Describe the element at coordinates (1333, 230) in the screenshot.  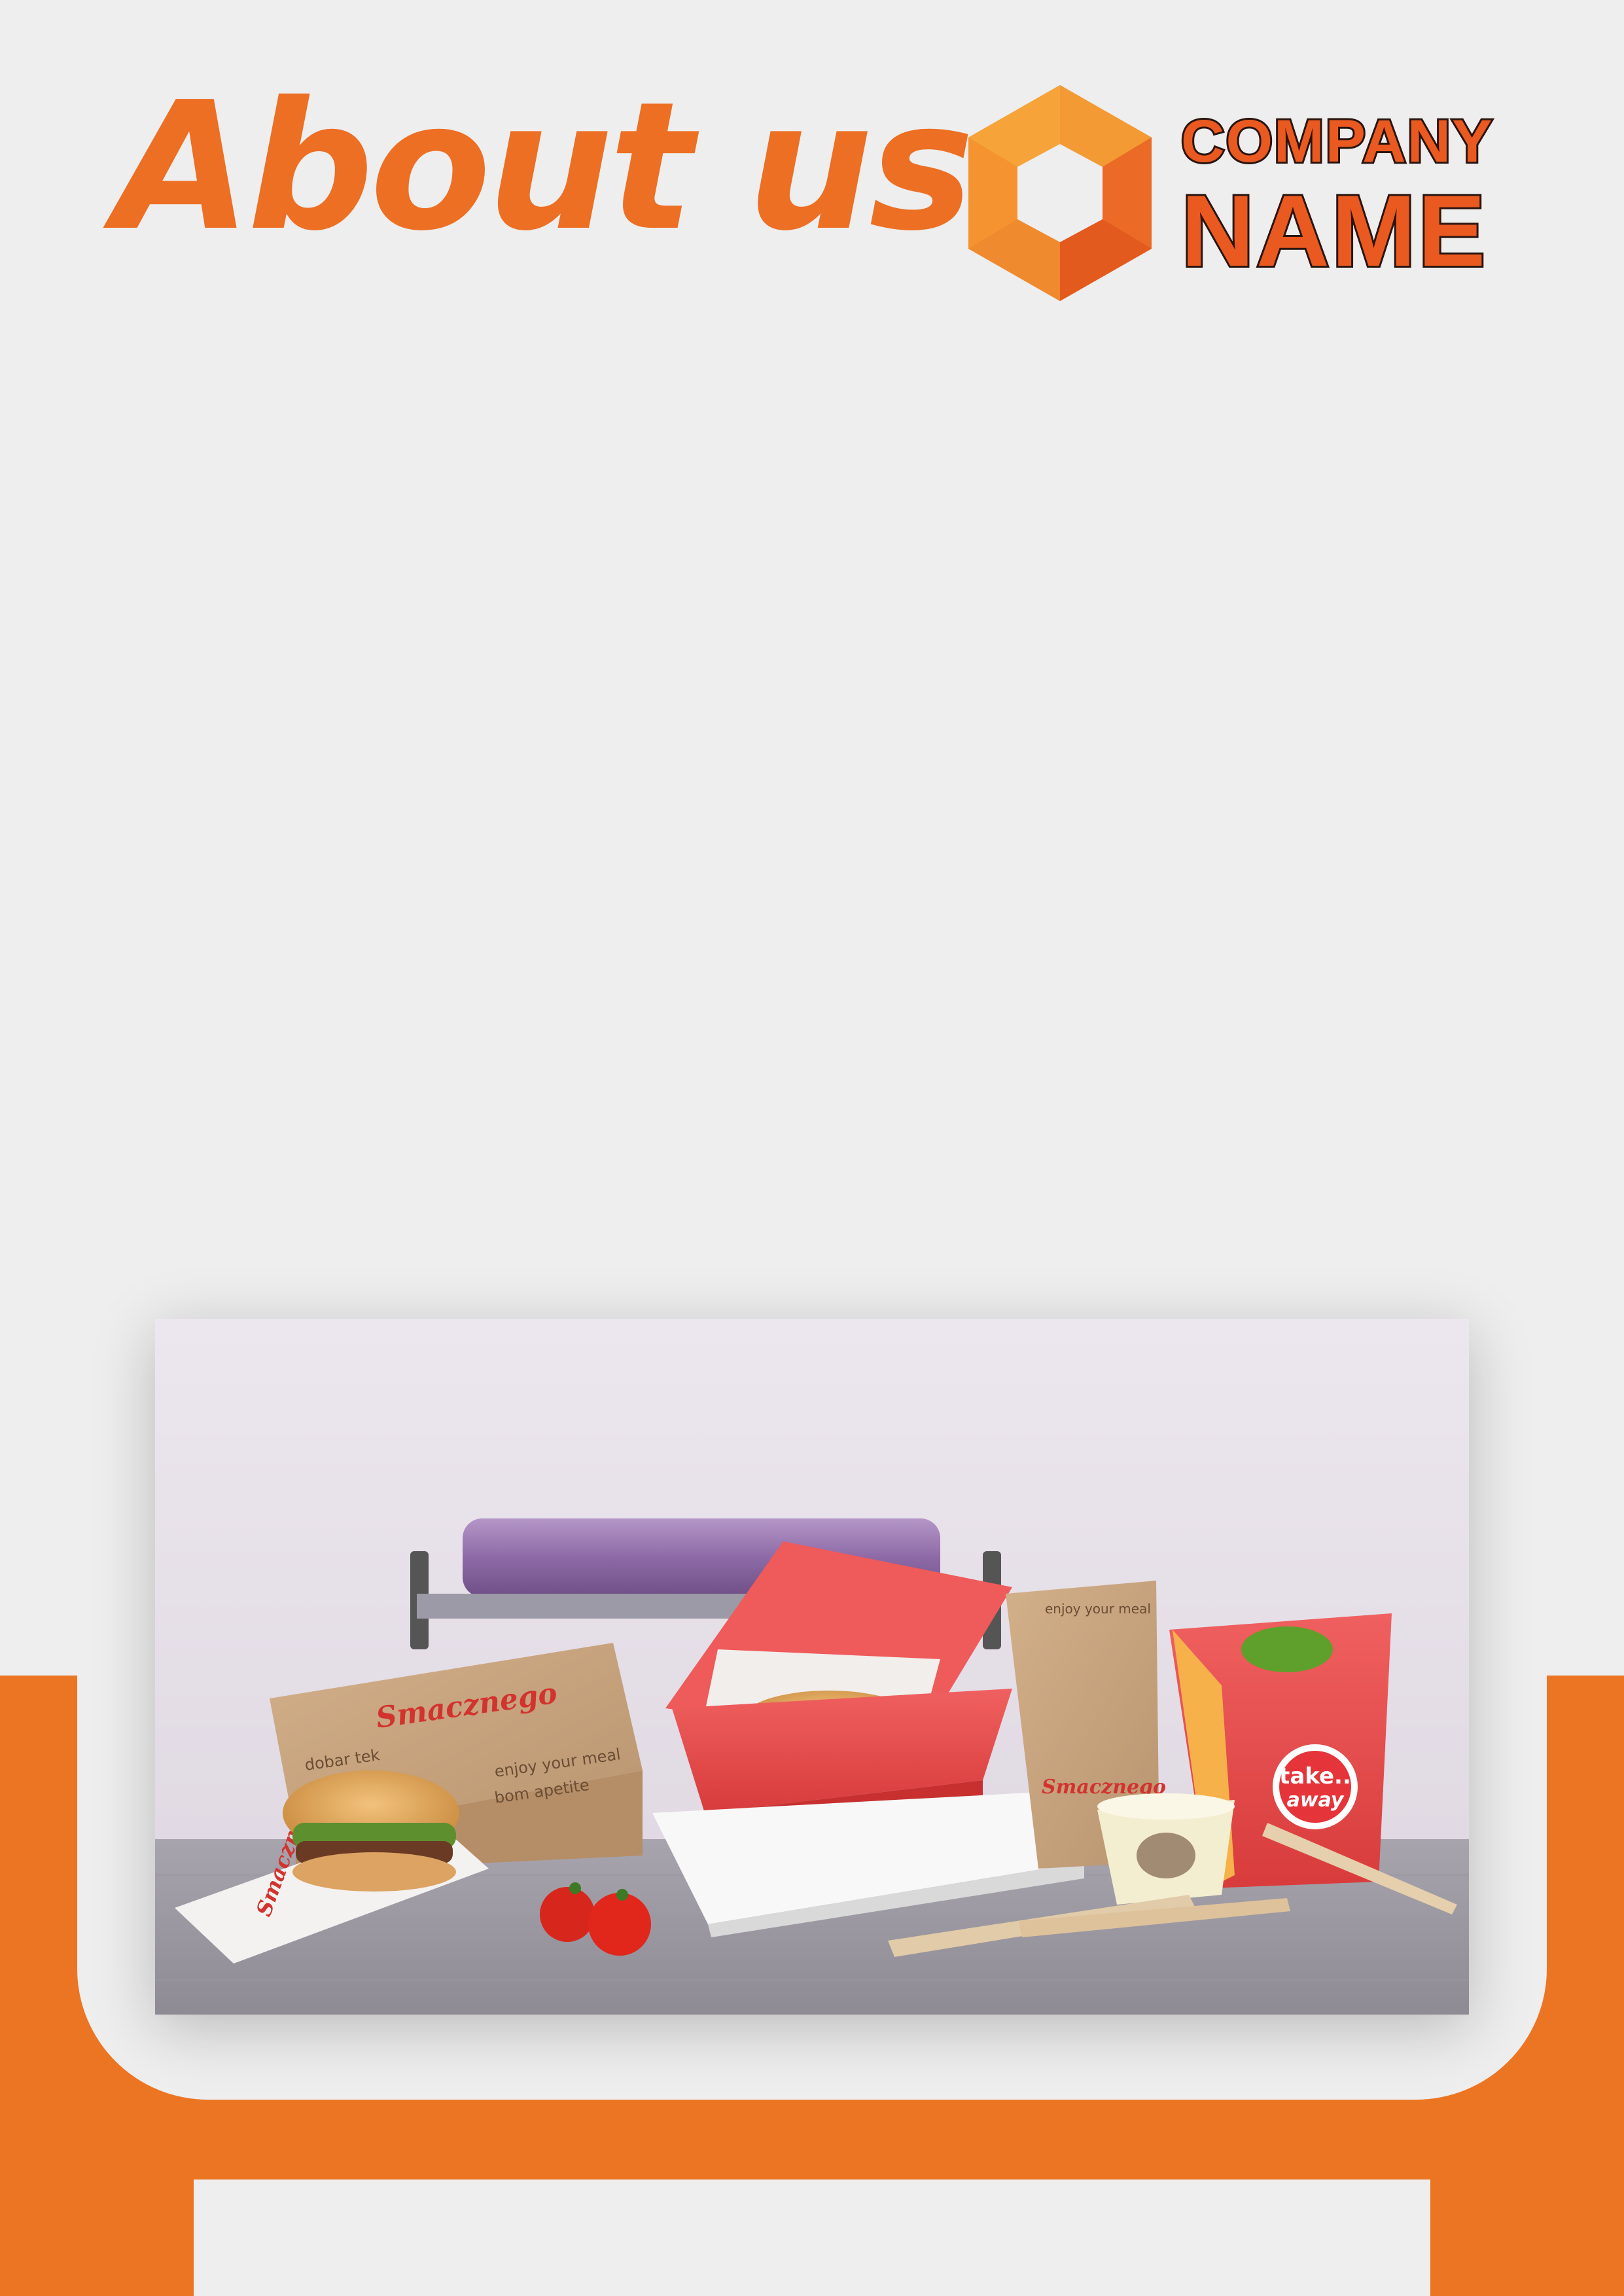
I see `logo-name-text: NAME` at that location.